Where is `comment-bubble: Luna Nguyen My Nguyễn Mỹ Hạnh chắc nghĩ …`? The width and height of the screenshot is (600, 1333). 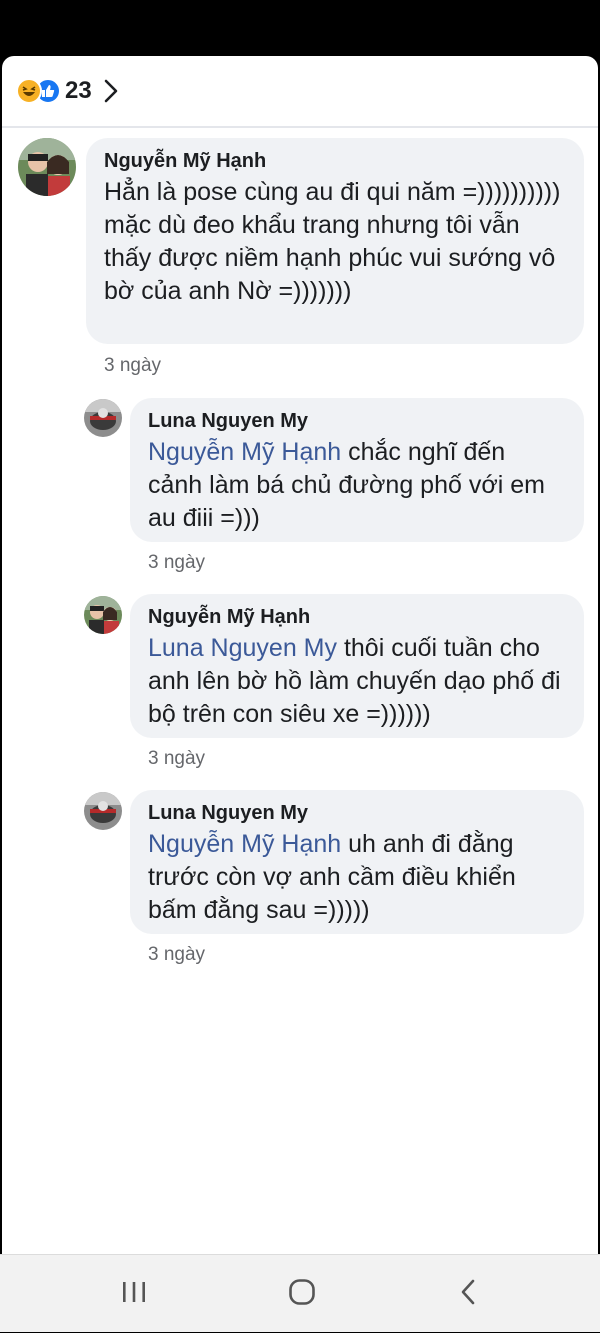 comment-bubble: Luna Nguyen My Nguyễn Mỹ Hạnh chắc nghĩ … is located at coordinates (357, 470).